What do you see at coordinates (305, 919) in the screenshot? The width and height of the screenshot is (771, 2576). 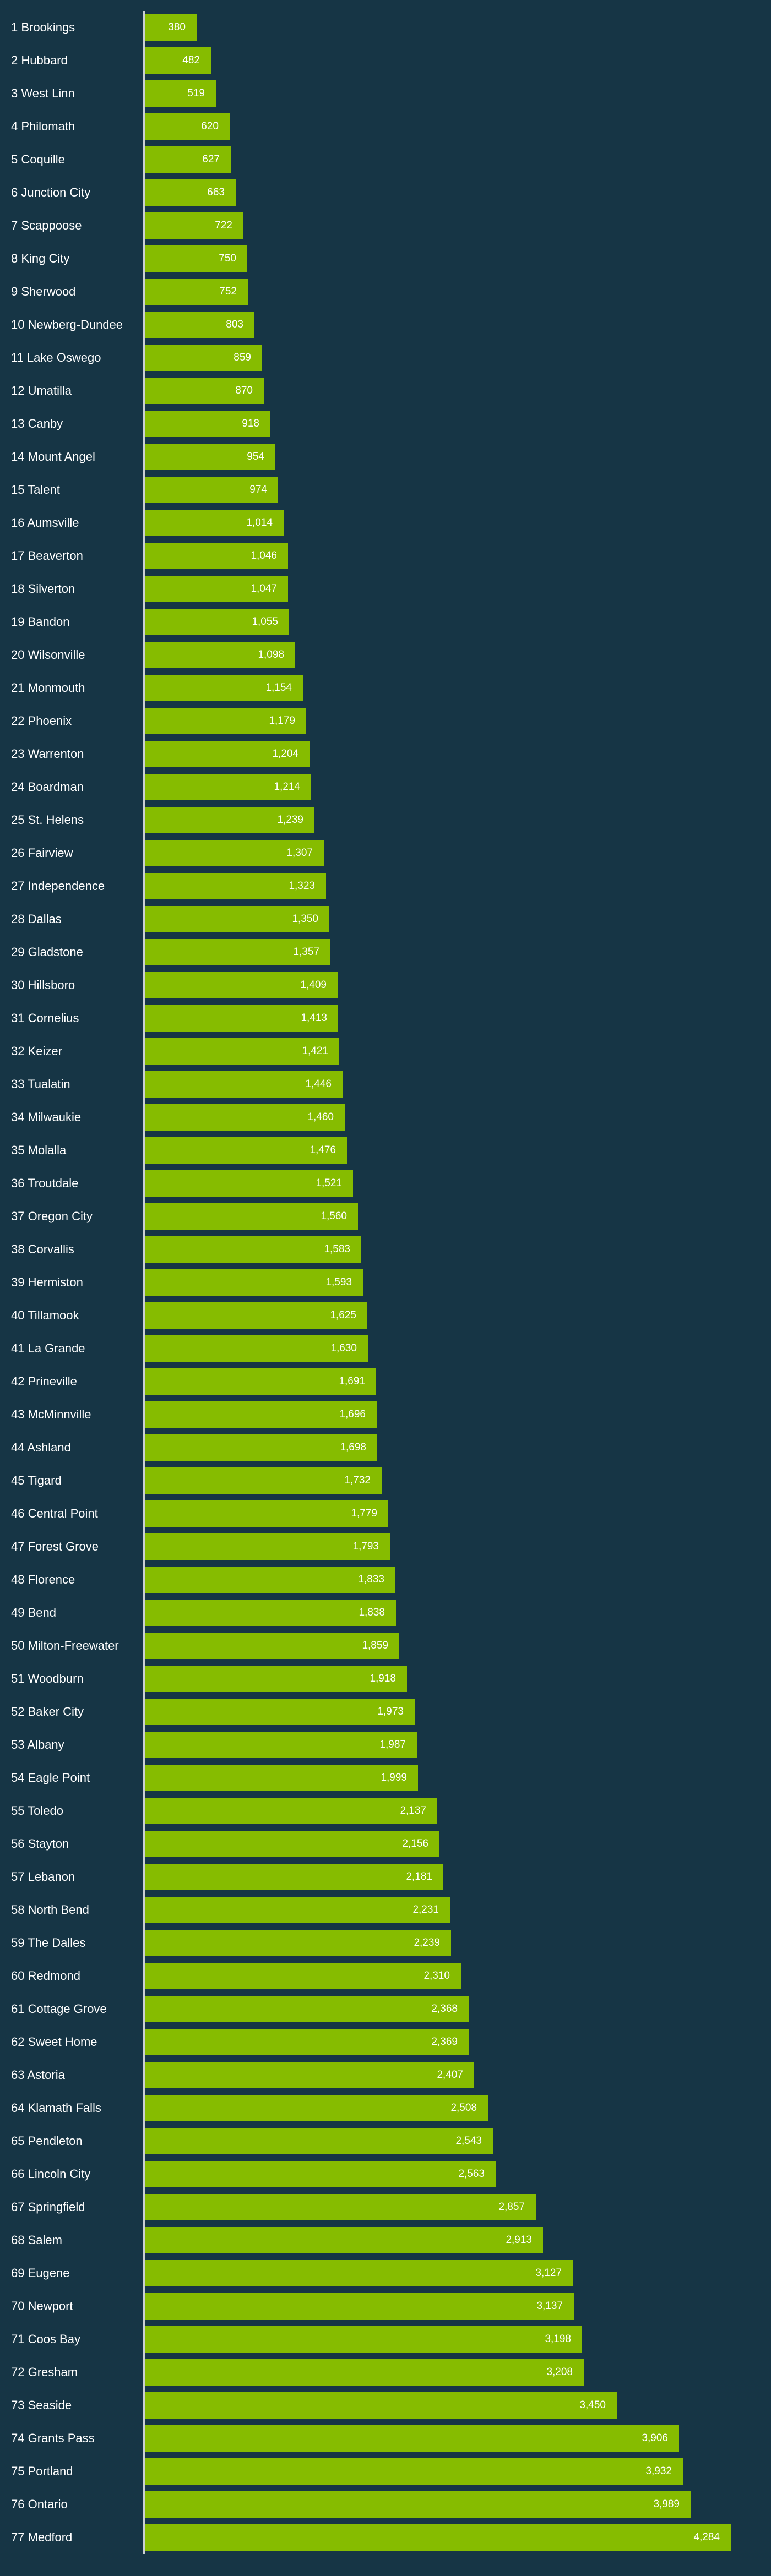 I see `value-label: 1,350` at bounding box center [305, 919].